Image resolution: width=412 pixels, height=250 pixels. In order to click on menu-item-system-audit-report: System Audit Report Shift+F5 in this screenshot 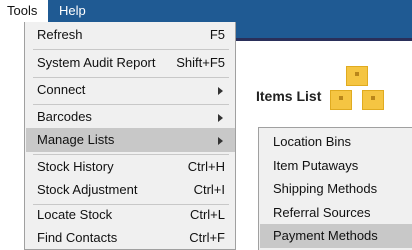, I will do `click(130, 63)`.